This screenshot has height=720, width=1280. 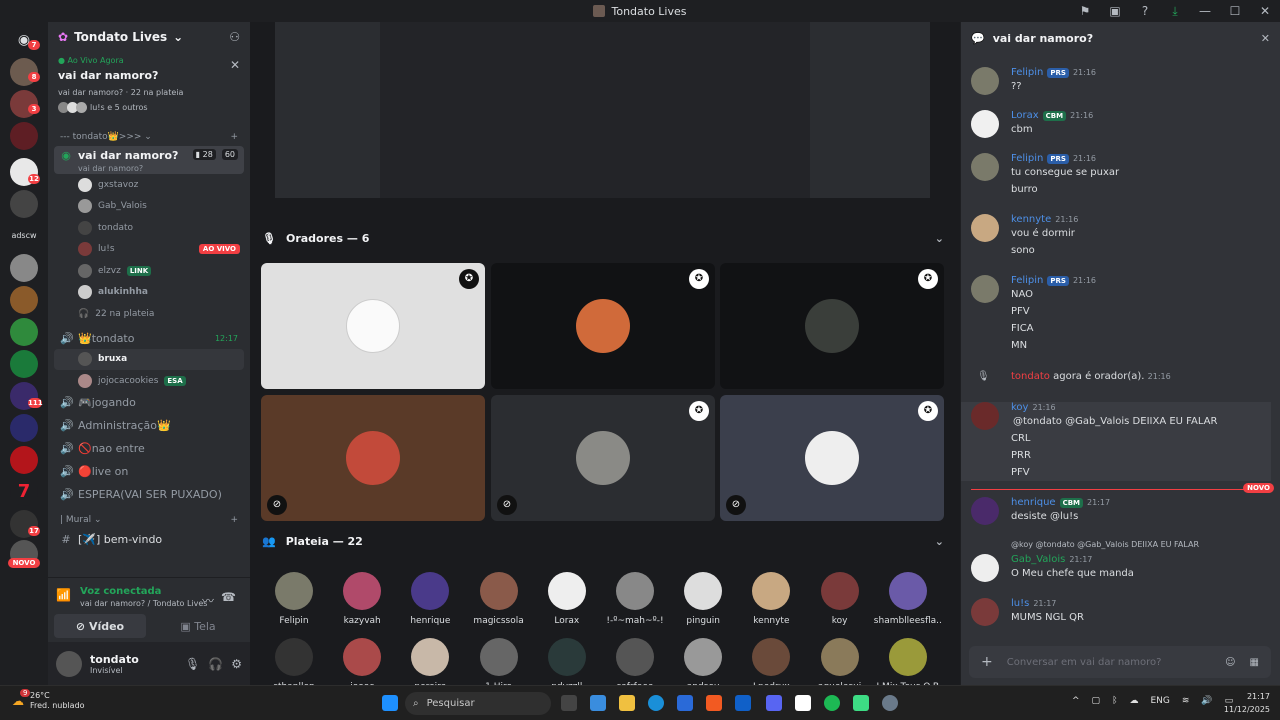 I want to click on brave-icon, so click(x=714, y=703).